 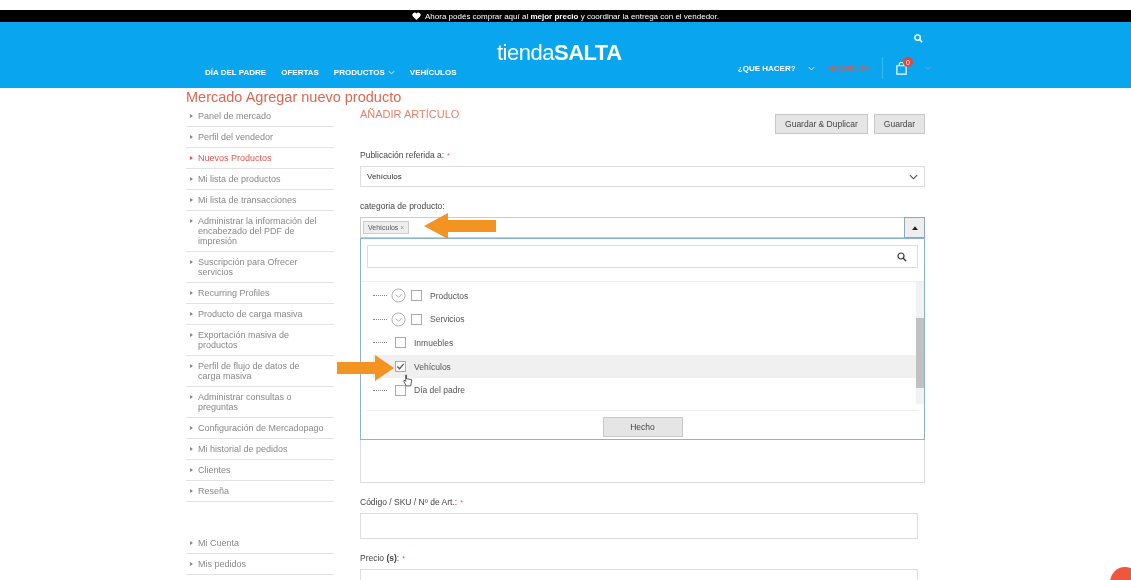 I want to click on field-label: Código / SKU / Nº de Art.:, so click(x=409, y=502).